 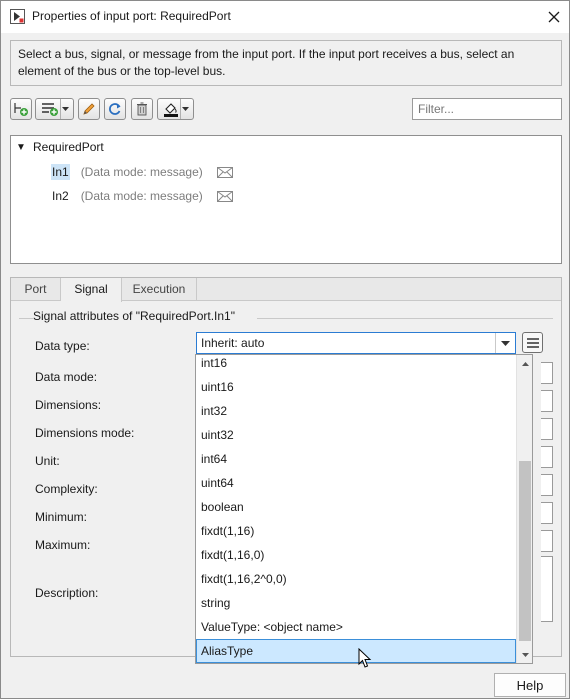 What do you see at coordinates (356, 411) in the screenshot?
I see `dropdown-option: int32` at bounding box center [356, 411].